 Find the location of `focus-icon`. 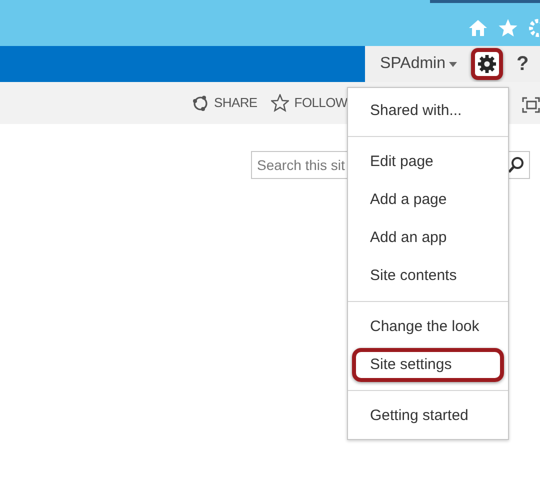

focus-icon is located at coordinates (531, 105).